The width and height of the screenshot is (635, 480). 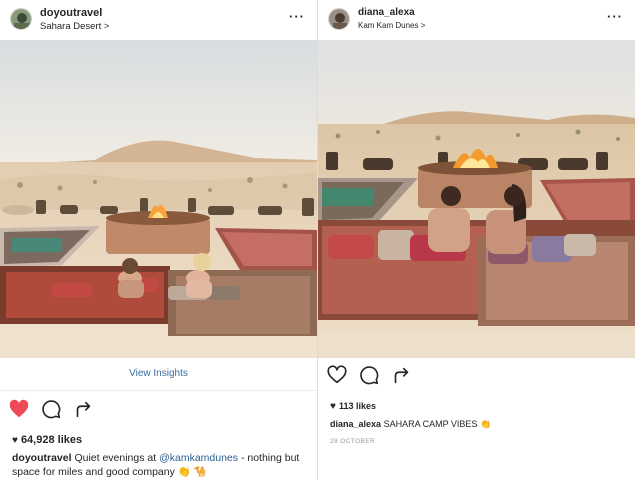 I want to click on post-header: doyoutravel Sahara Desert > ···, so click(x=158, y=20).